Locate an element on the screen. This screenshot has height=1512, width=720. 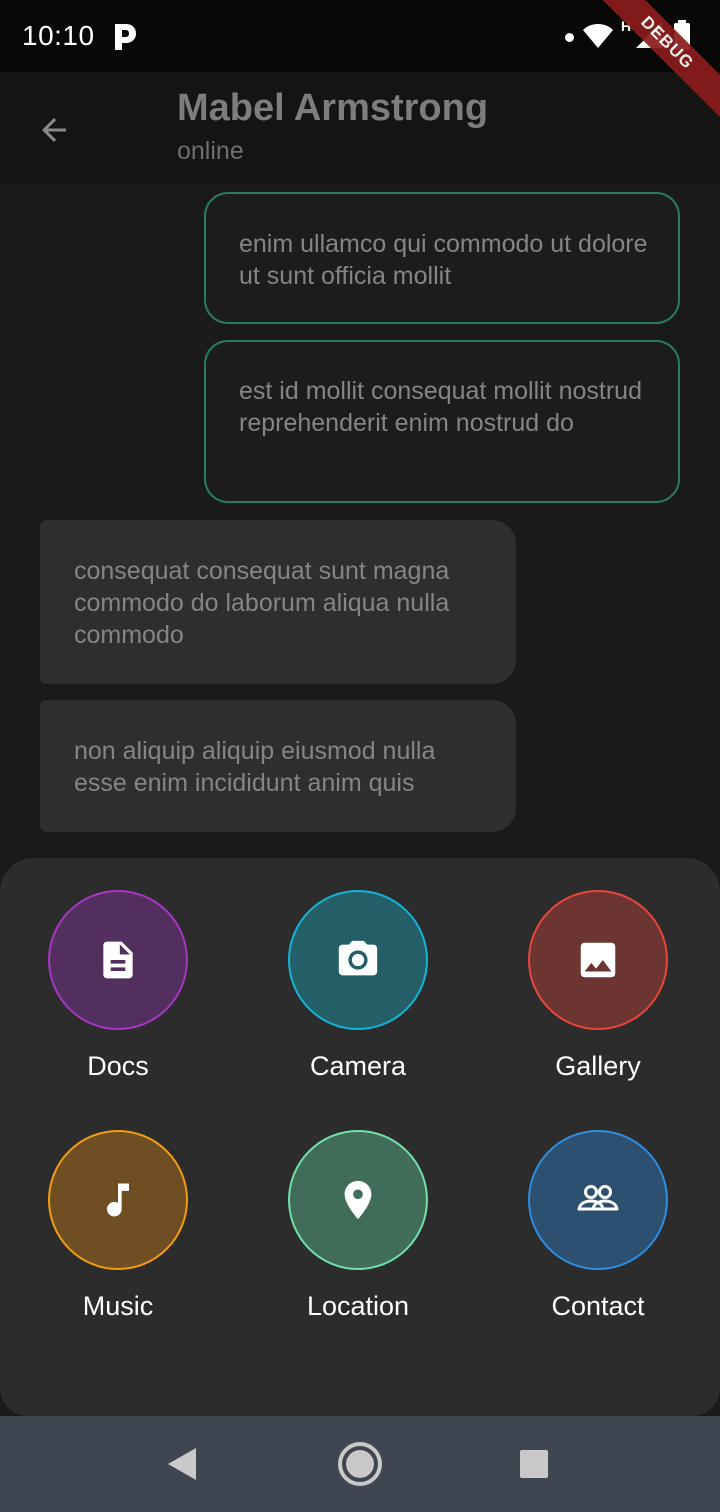
attach-contact-button: Contact is located at coordinates (600, 1230).